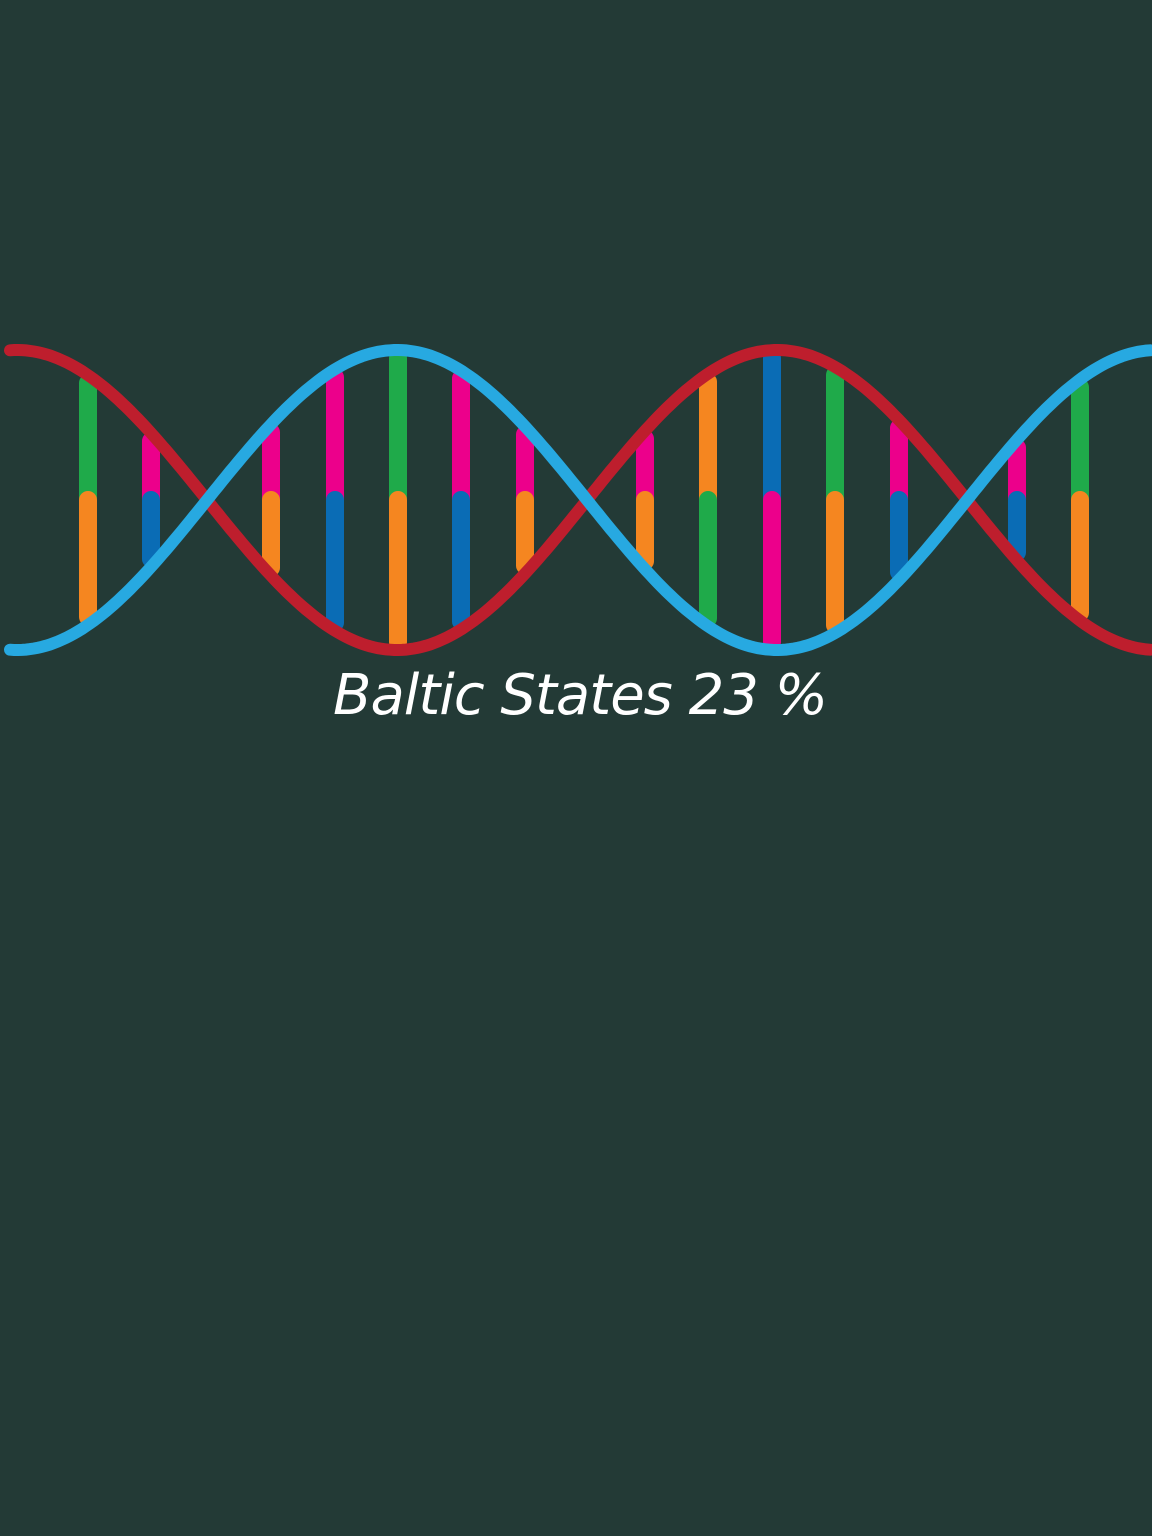  I want to click on caption-label: Baltic States, so click(503, 695).